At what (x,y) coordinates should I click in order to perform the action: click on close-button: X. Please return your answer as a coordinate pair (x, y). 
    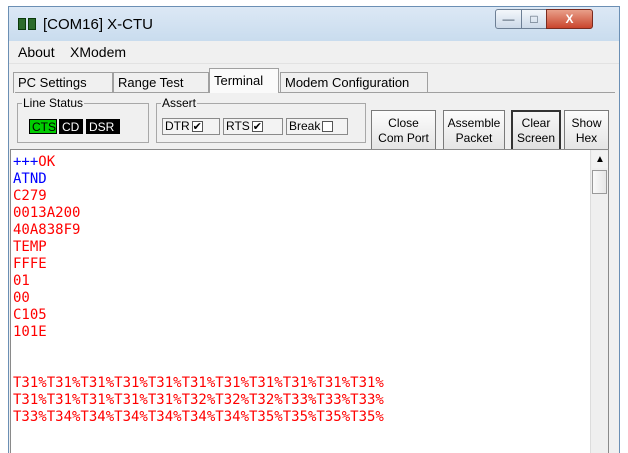
    Looking at the image, I should click on (569, 19).